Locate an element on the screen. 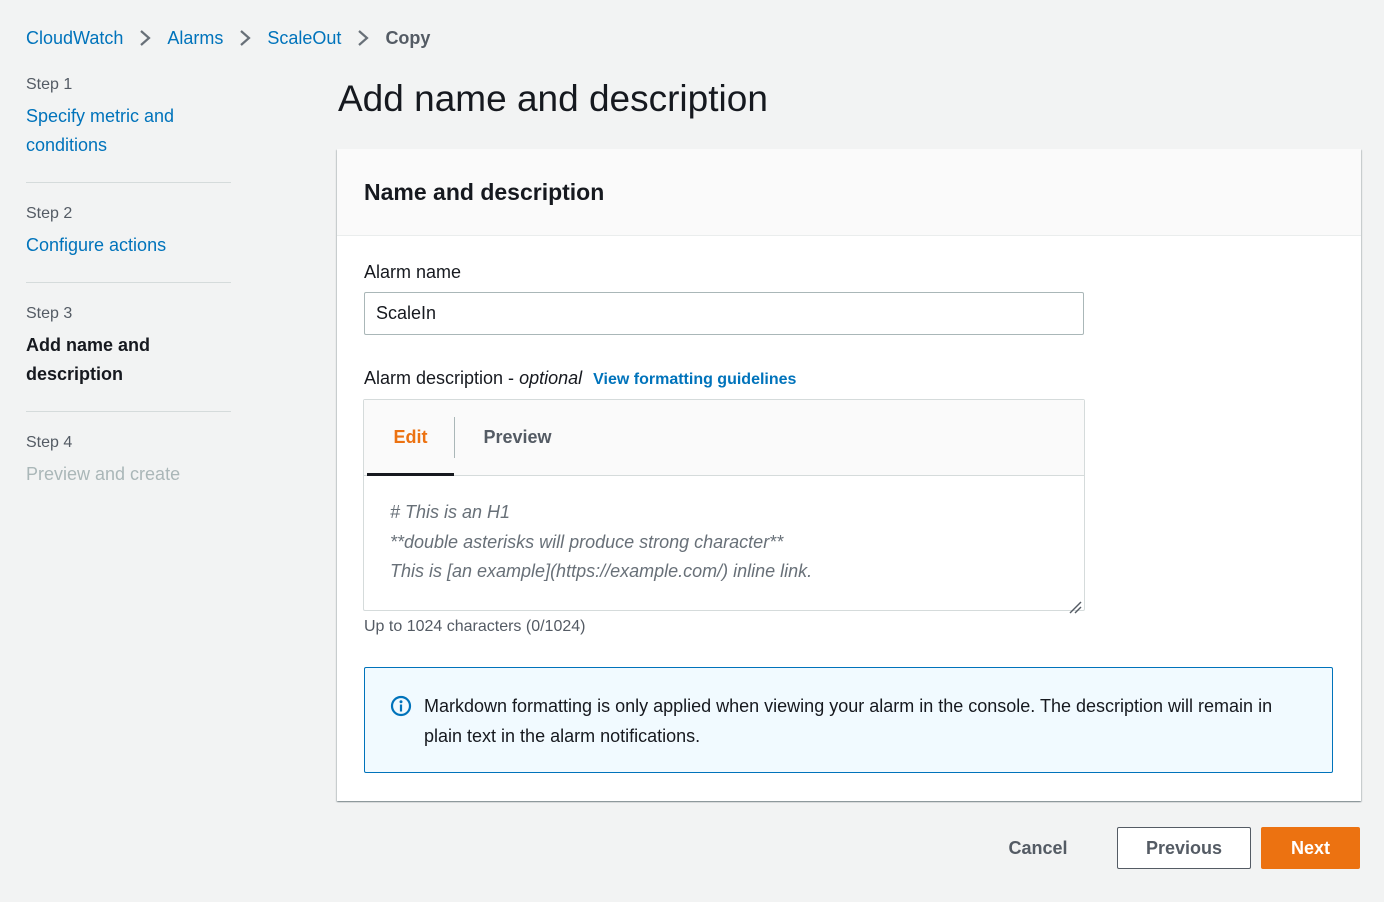 This screenshot has height=902, width=1384. editor-tabs: Edit Preview is located at coordinates (724, 438).